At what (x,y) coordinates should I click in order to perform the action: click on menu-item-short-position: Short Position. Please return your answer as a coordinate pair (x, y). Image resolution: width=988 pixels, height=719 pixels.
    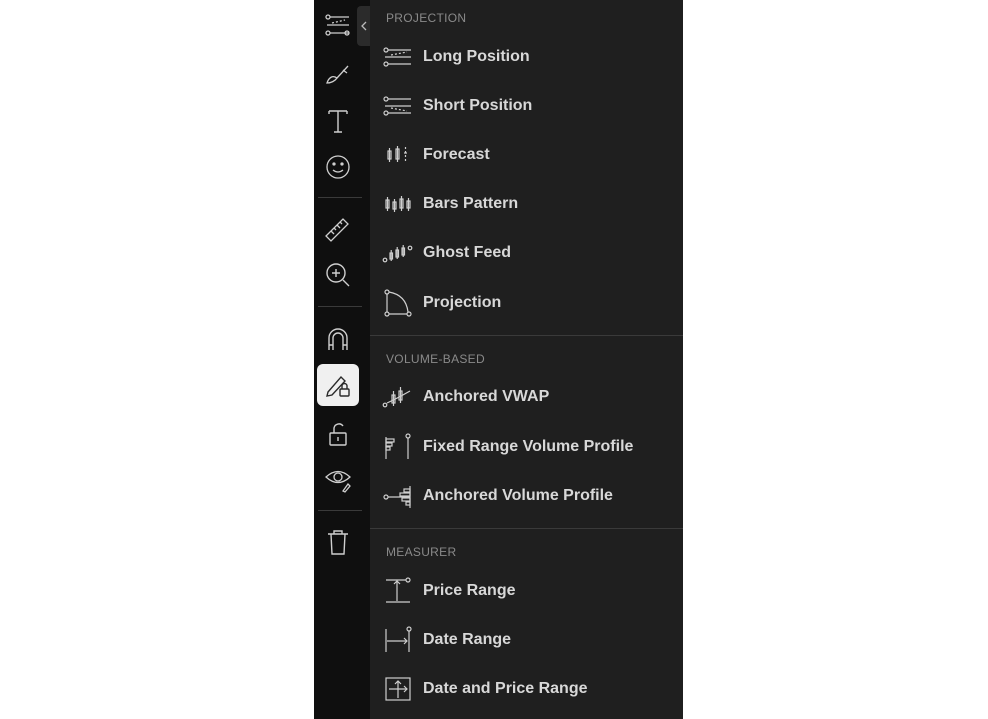
    Looking at the image, I should click on (526, 106).